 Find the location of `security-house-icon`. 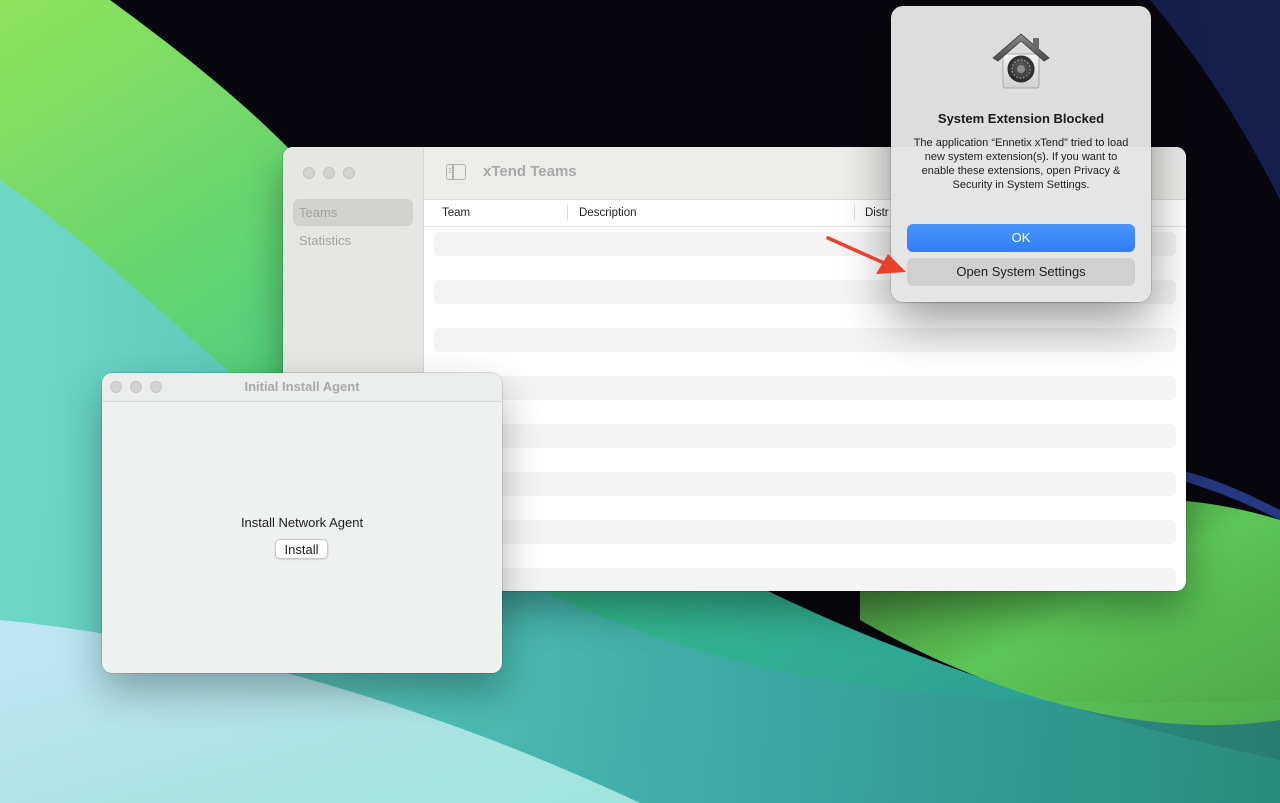

security-house-icon is located at coordinates (1021, 61).